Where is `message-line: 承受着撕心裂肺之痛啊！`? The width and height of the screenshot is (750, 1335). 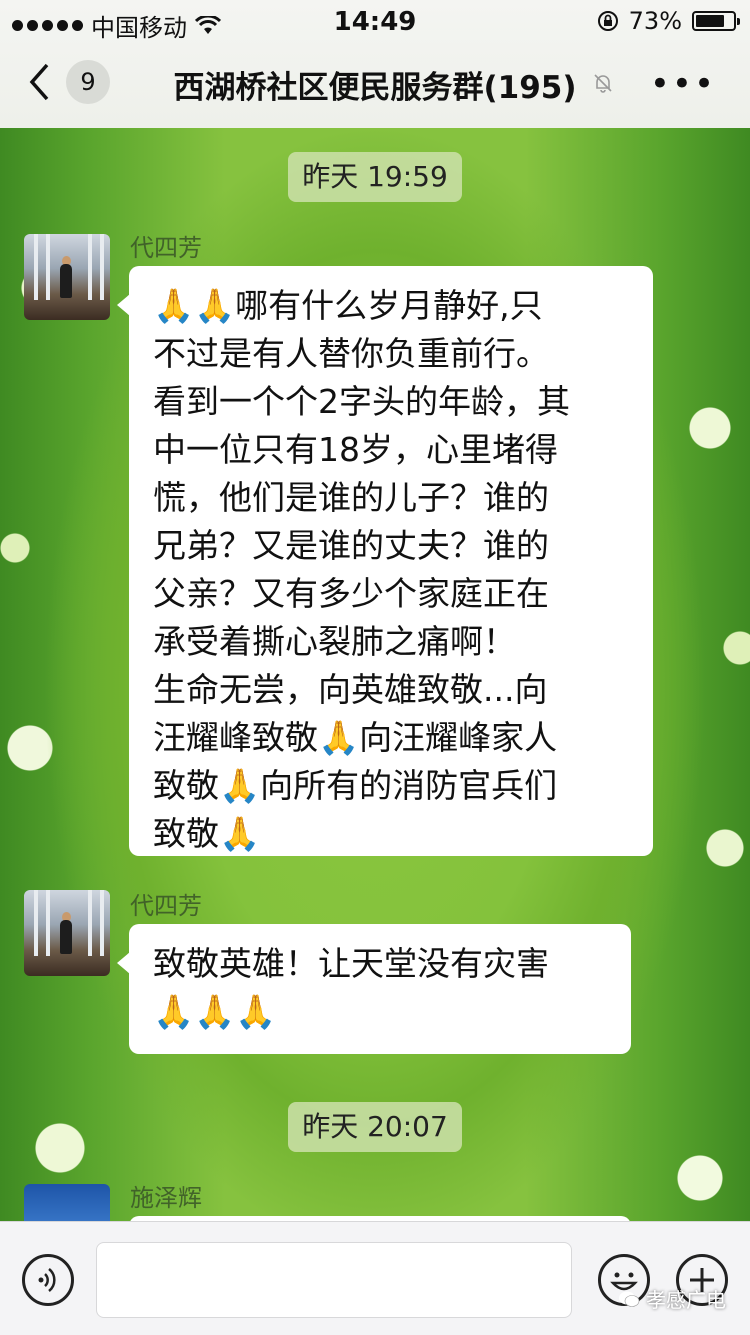
message-line: 承受着撕心裂肺之痛啊！ is located at coordinates (334, 641).